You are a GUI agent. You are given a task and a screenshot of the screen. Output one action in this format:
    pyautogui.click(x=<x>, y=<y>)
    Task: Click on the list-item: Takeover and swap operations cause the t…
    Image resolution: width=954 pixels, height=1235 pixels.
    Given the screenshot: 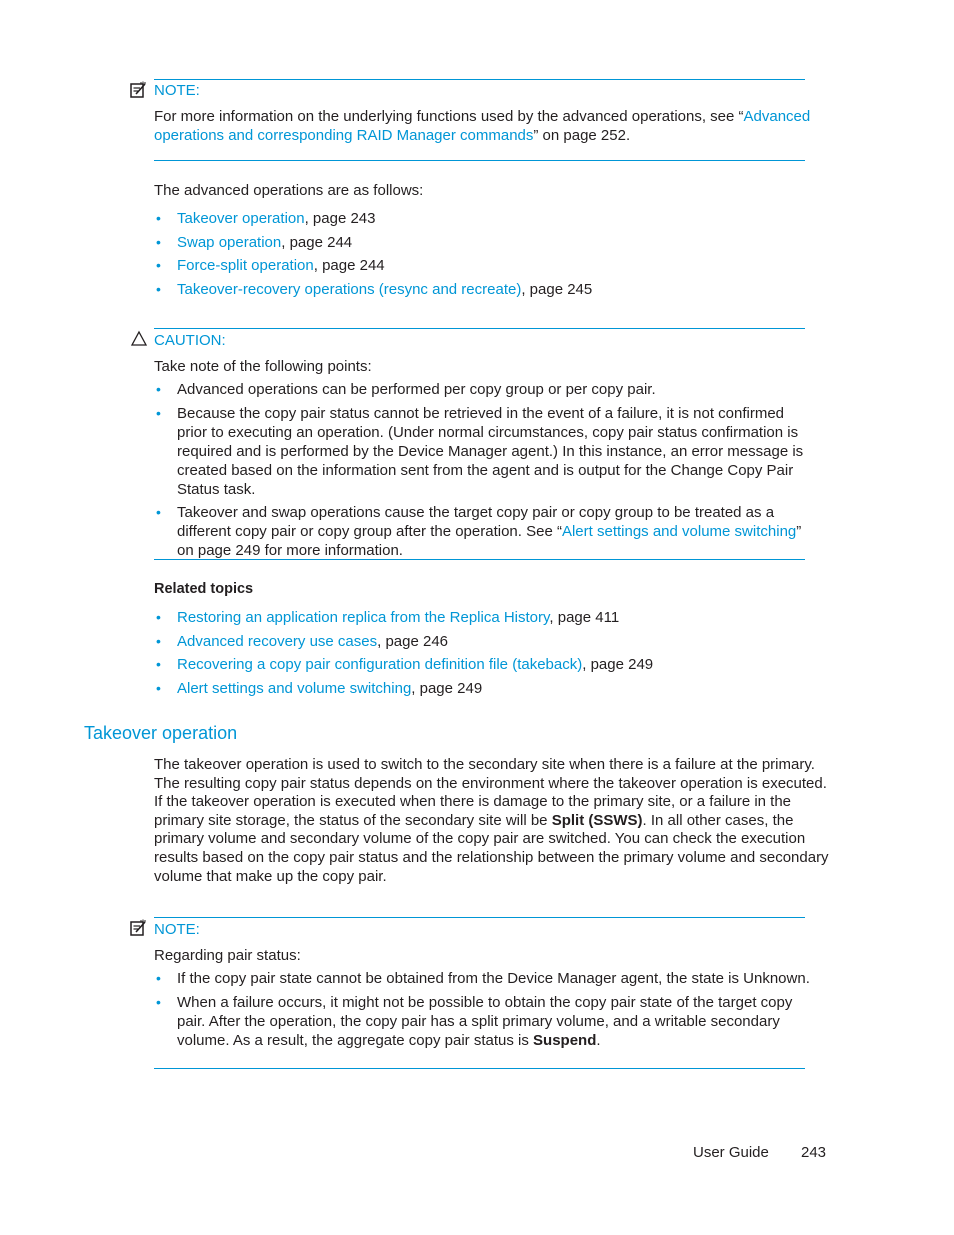 What is the action you would take?
    pyautogui.click(x=484, y=531)
    